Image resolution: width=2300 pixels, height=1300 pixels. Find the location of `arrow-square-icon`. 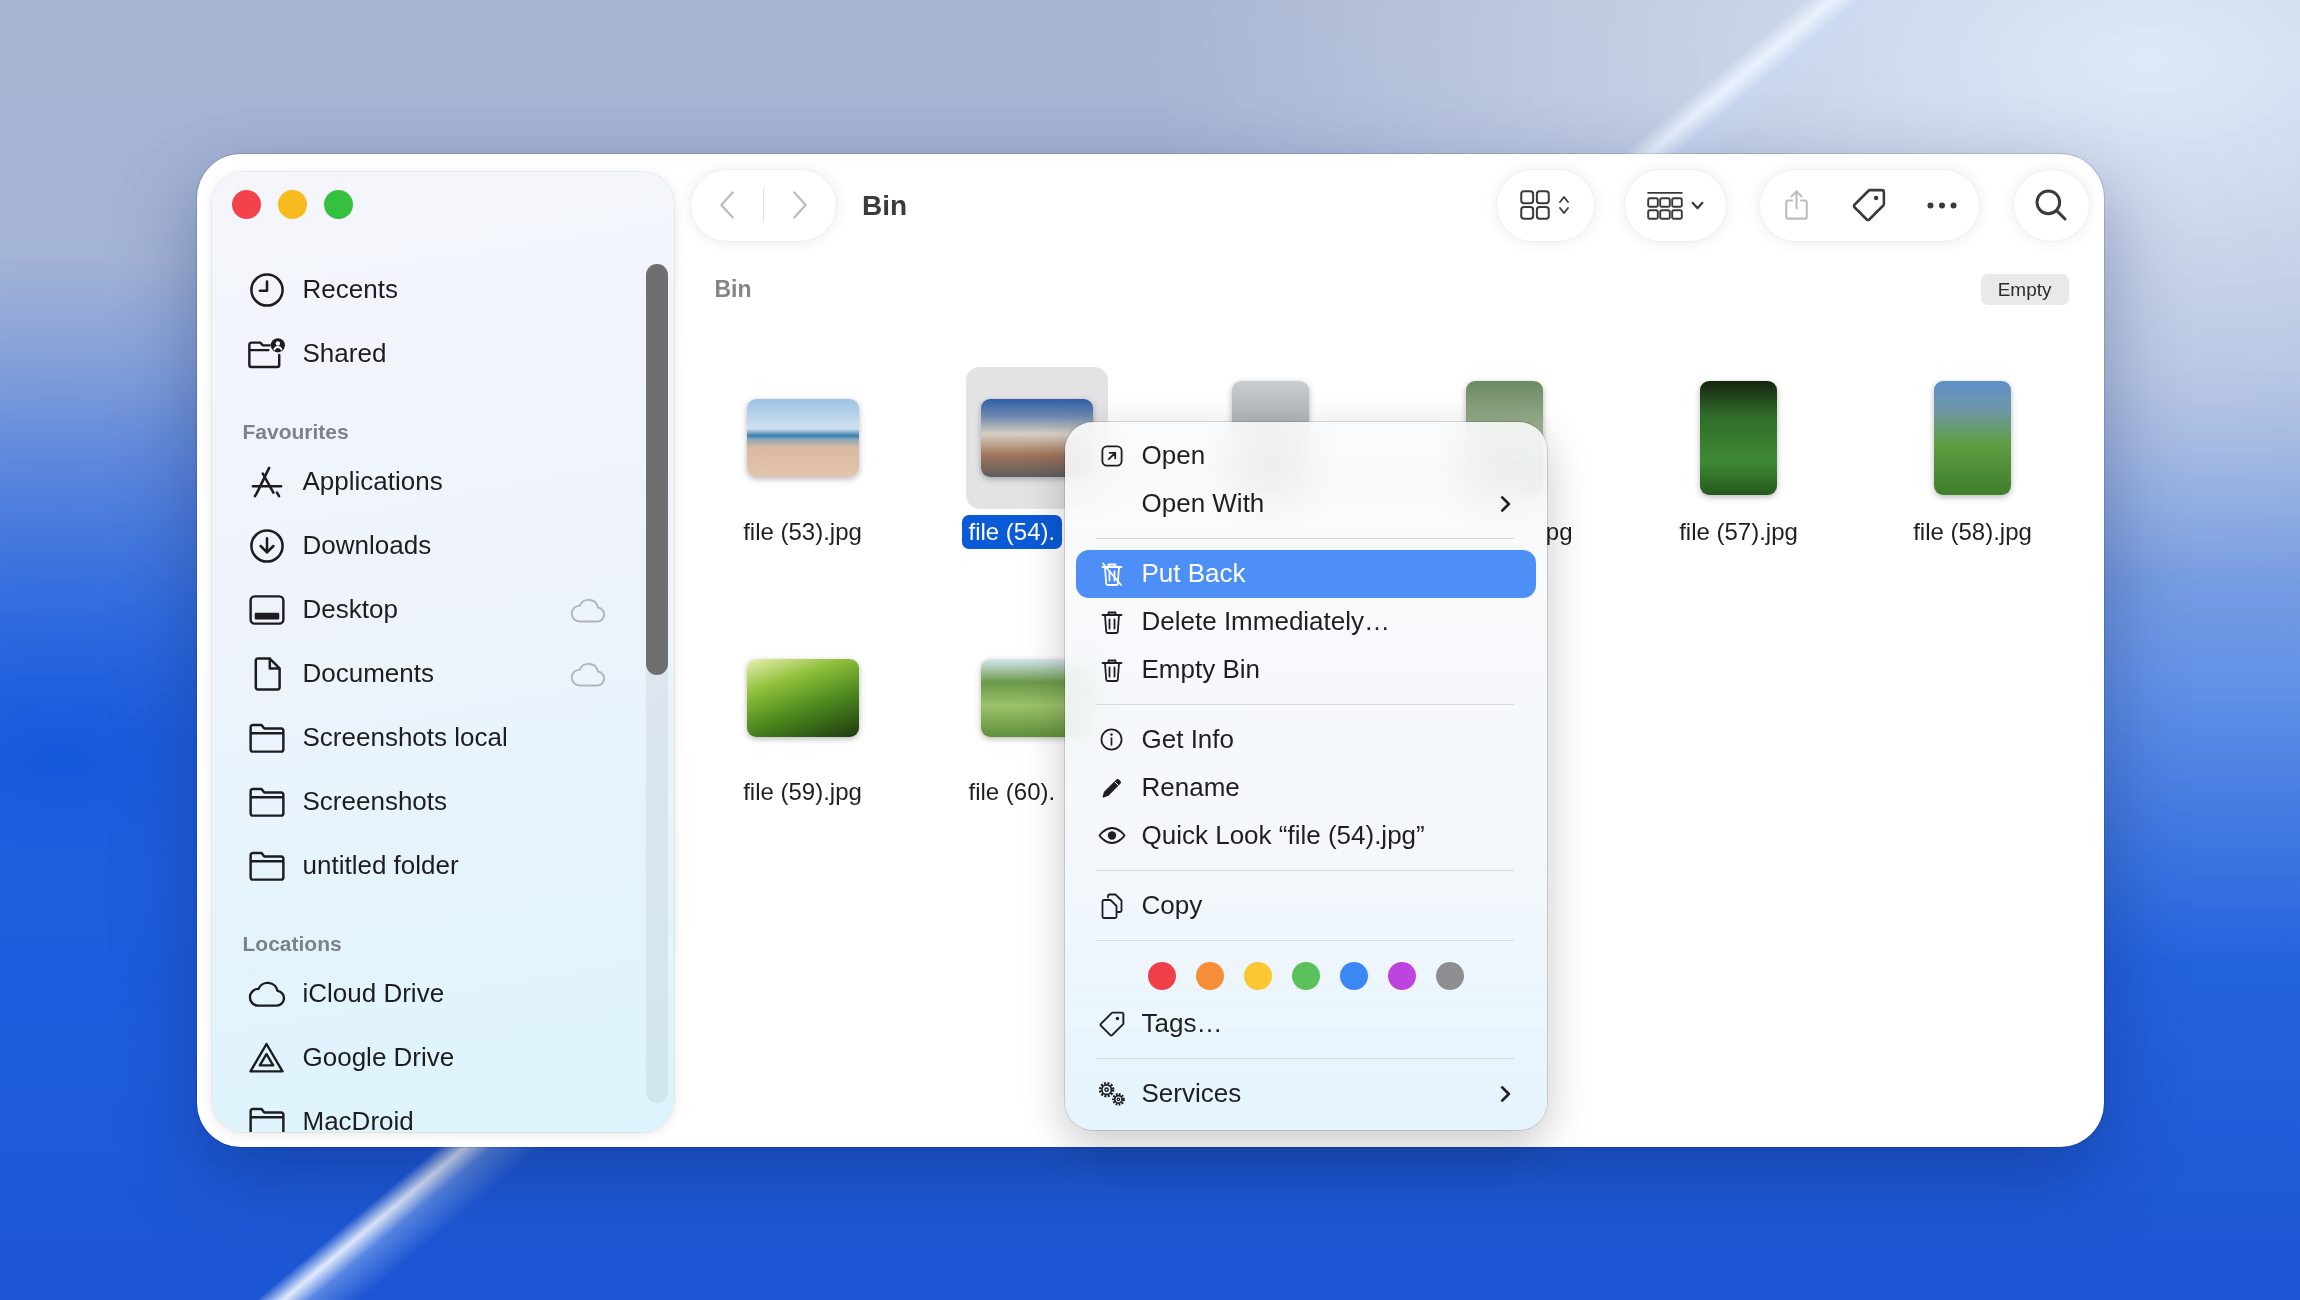

arrow-square-icon is located at coordinates (1111, 455).